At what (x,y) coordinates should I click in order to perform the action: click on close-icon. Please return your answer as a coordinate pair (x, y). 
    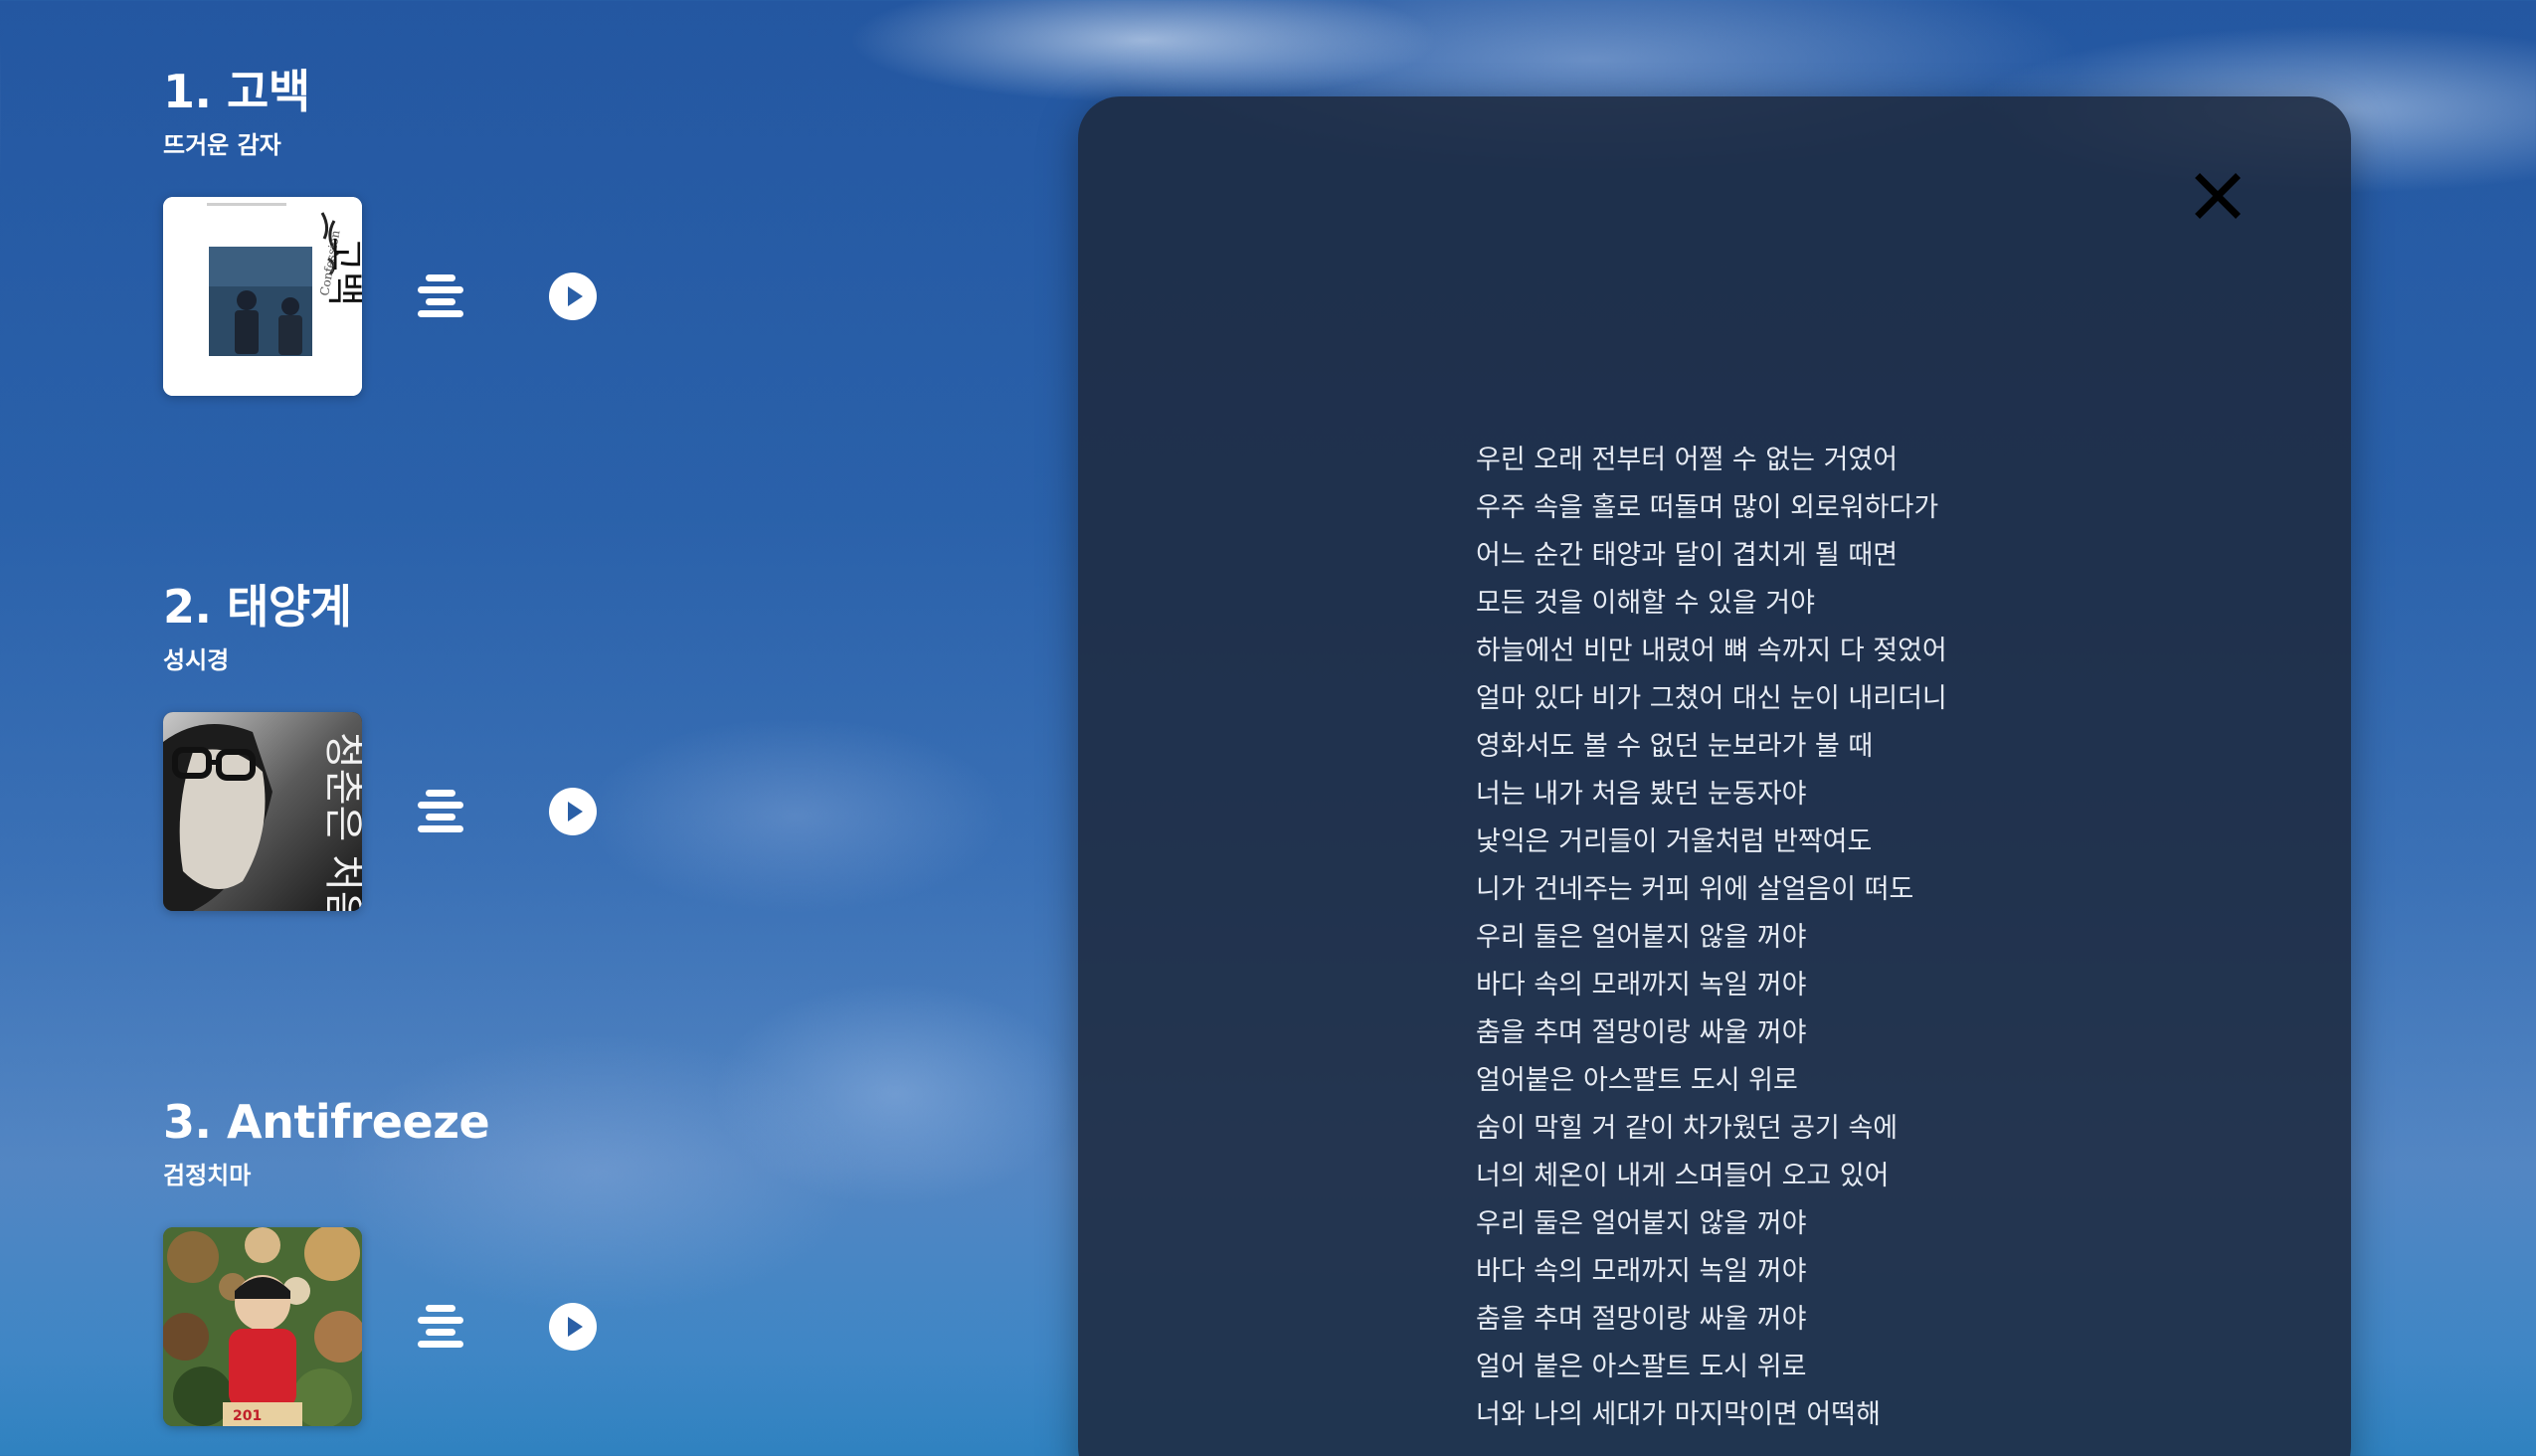
    Looking at the image, I should click on (2218, 196).